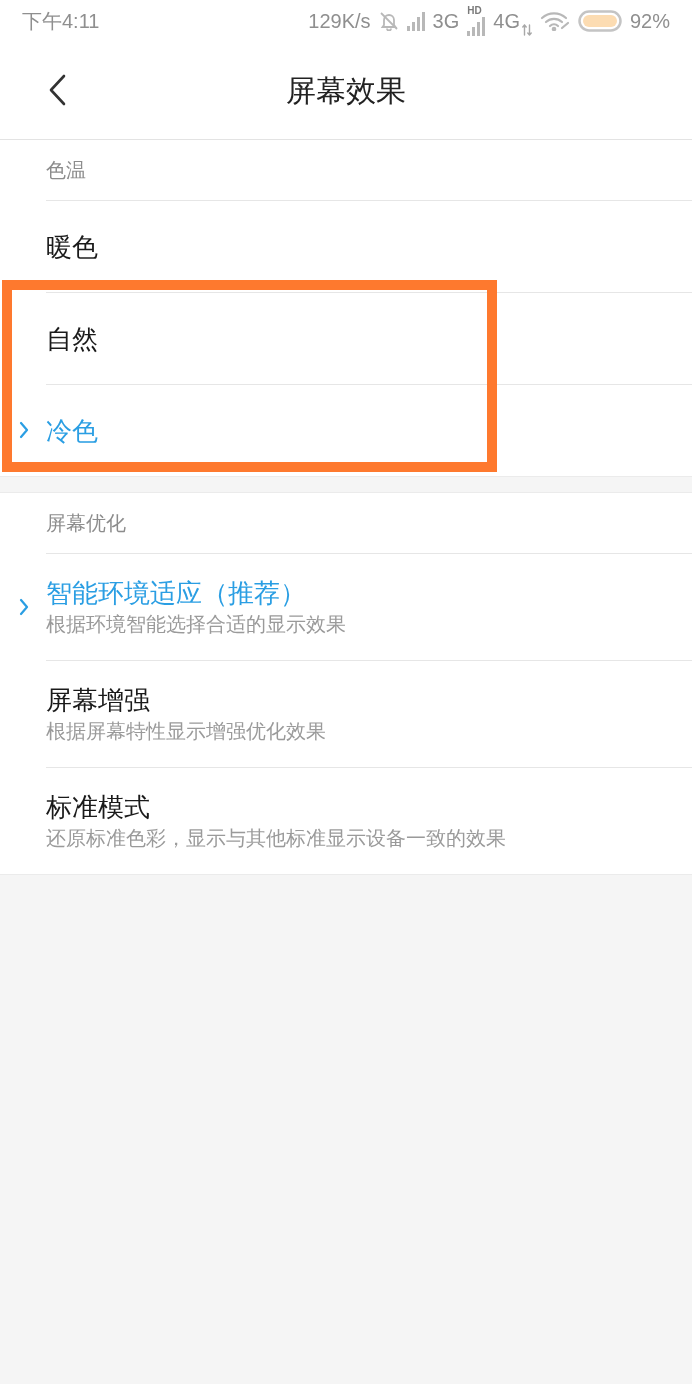  What do you see at coordinates (86, 523) in the screenshot?
I see `section-header: 屏幕优化` at bounding box center [86, 523].